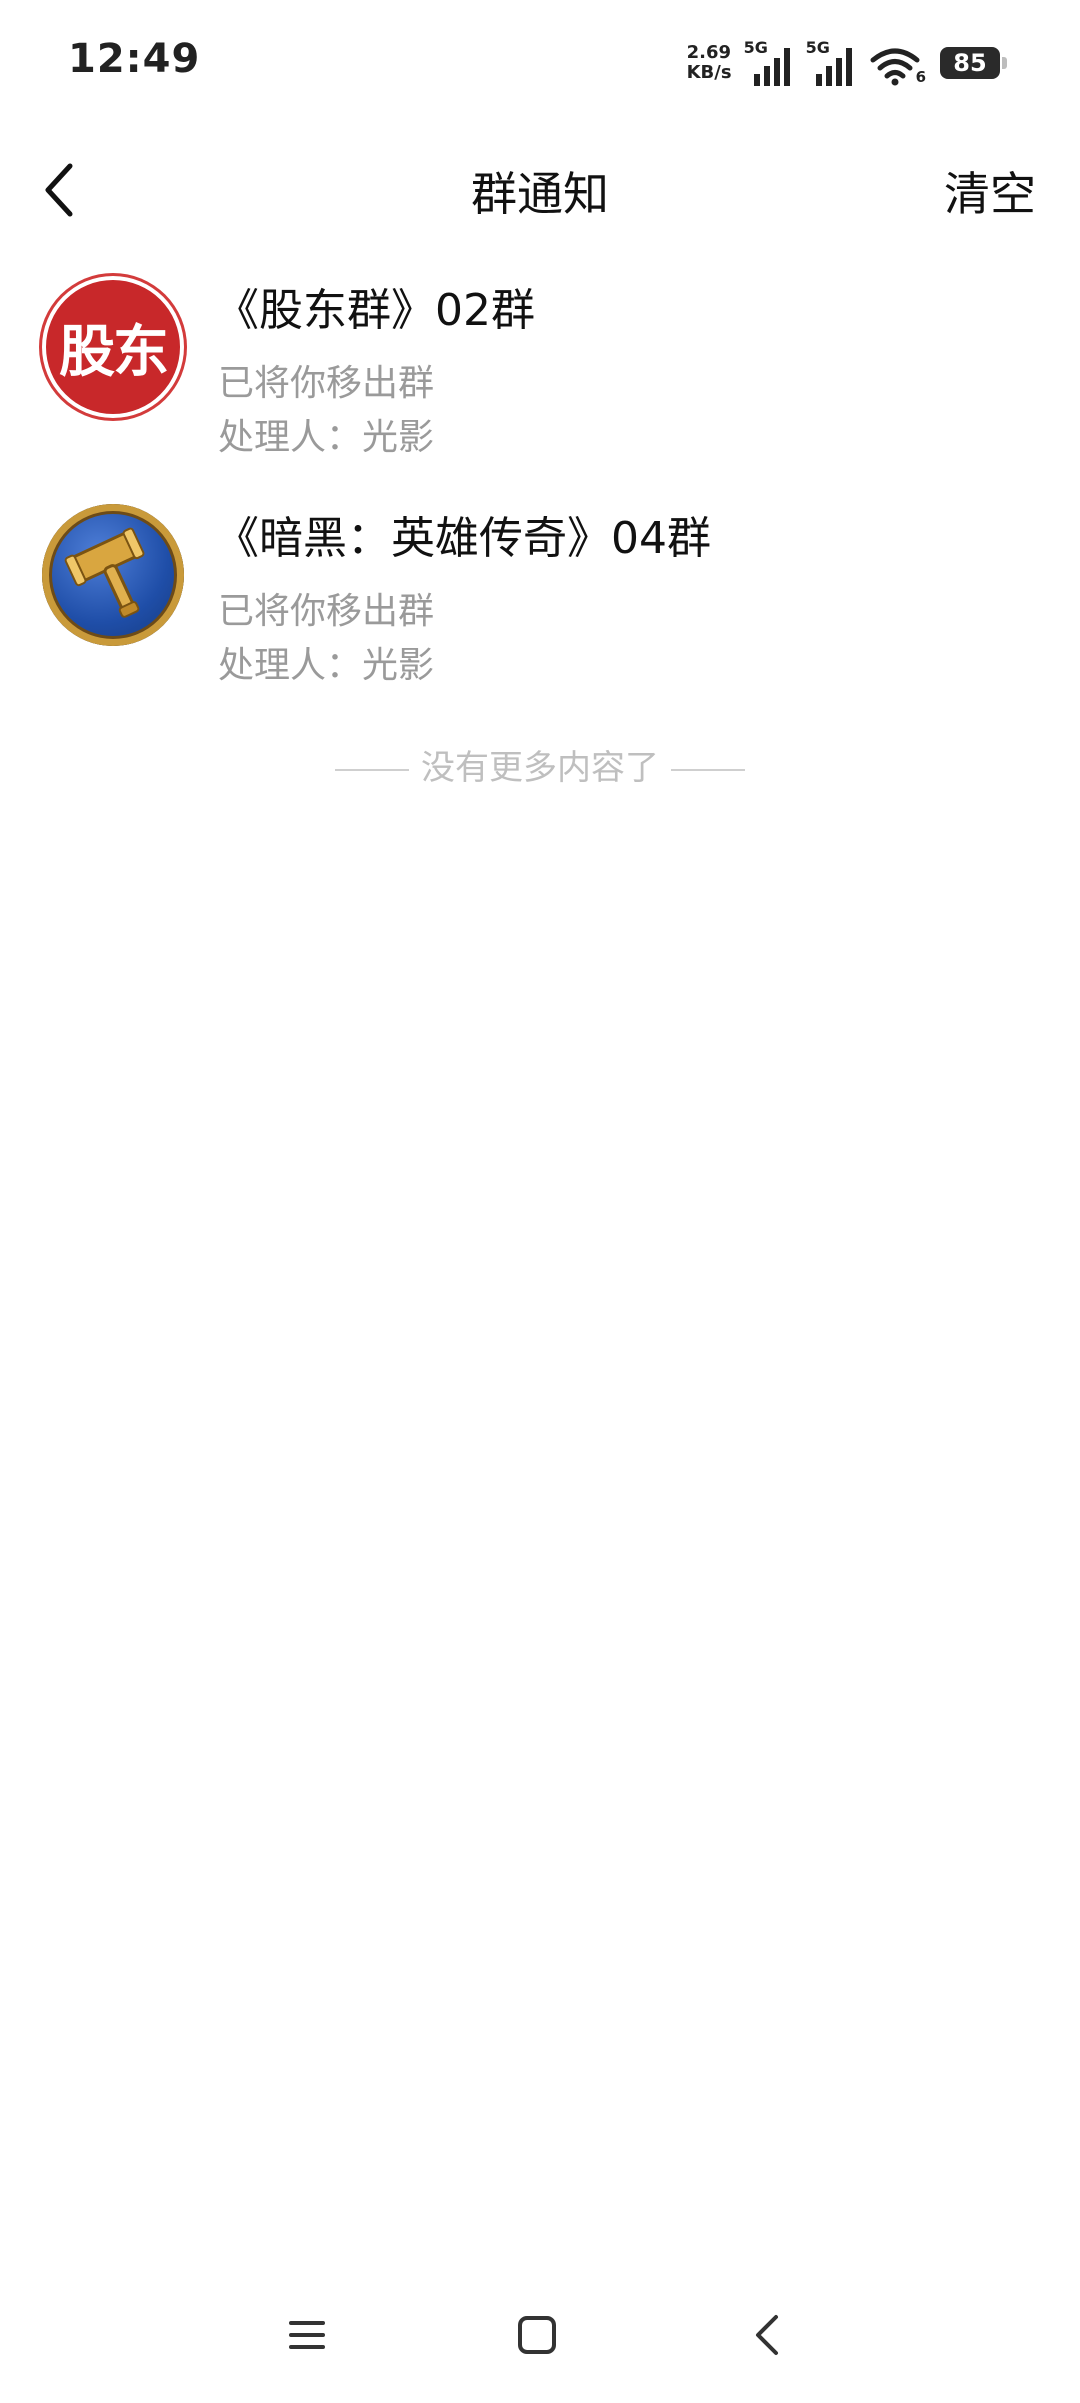  What do you see at coordinates (375, 310) in the screenshot?
I see `group-name: 《股东群》02群` at bounding box center [375, 310].